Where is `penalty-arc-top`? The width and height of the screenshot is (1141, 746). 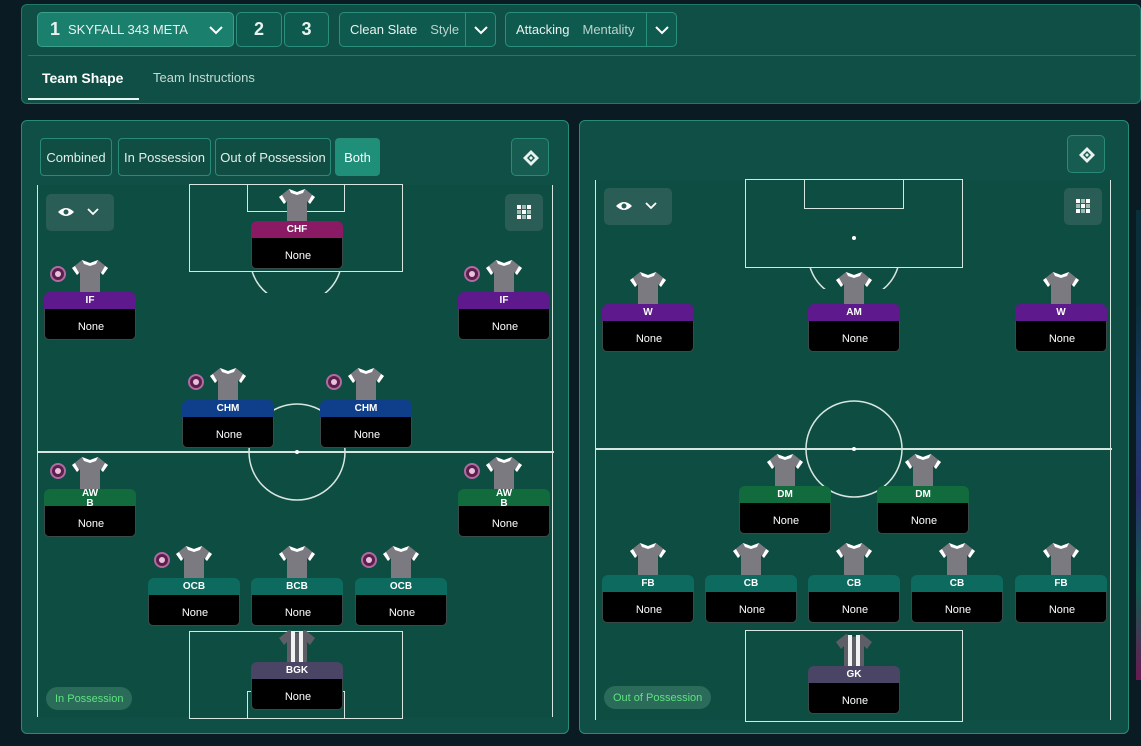 penalty-arc-top is located at coordinates (296, 282).